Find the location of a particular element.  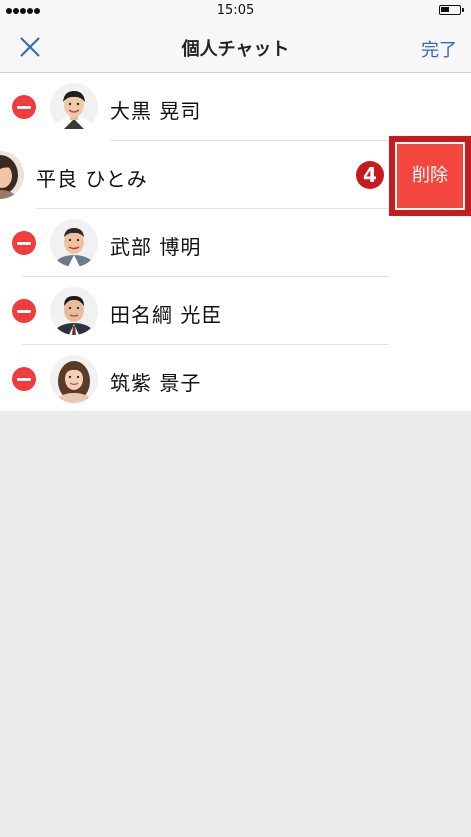

page-title: 個人チャット is located at coordinates (235, 49).